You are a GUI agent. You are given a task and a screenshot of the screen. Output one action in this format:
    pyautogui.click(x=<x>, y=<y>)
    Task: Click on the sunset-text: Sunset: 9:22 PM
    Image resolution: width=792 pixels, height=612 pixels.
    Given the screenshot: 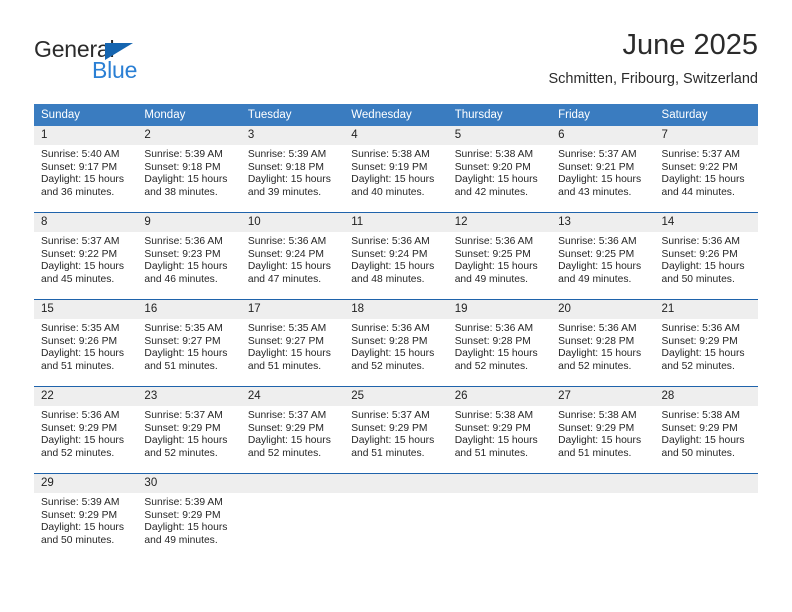 What is the action you would take?
    pyautogui.click(x=79, y=254)
    